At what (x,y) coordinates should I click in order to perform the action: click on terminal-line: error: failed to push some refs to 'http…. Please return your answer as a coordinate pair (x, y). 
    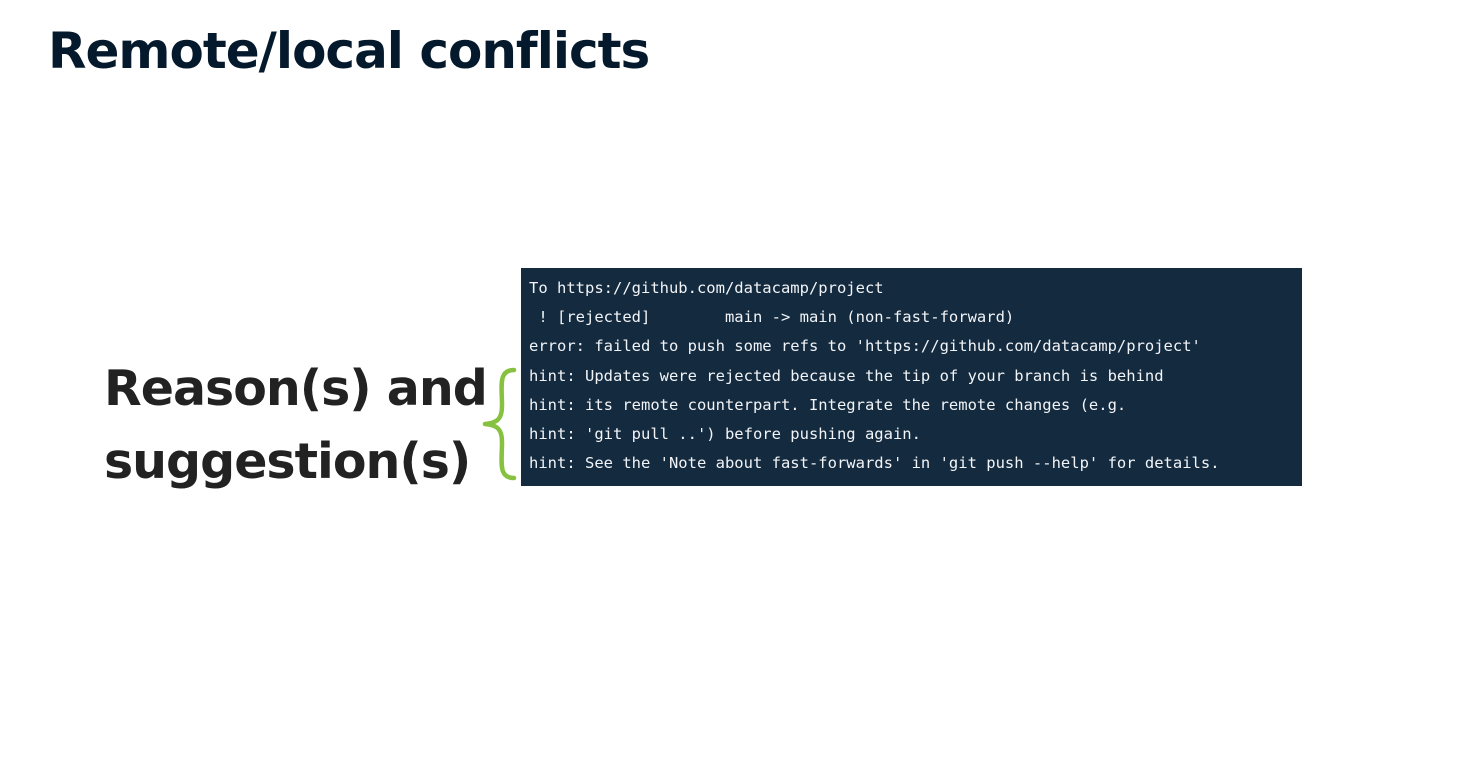
    Looking at the image, I should click on (865, 346).